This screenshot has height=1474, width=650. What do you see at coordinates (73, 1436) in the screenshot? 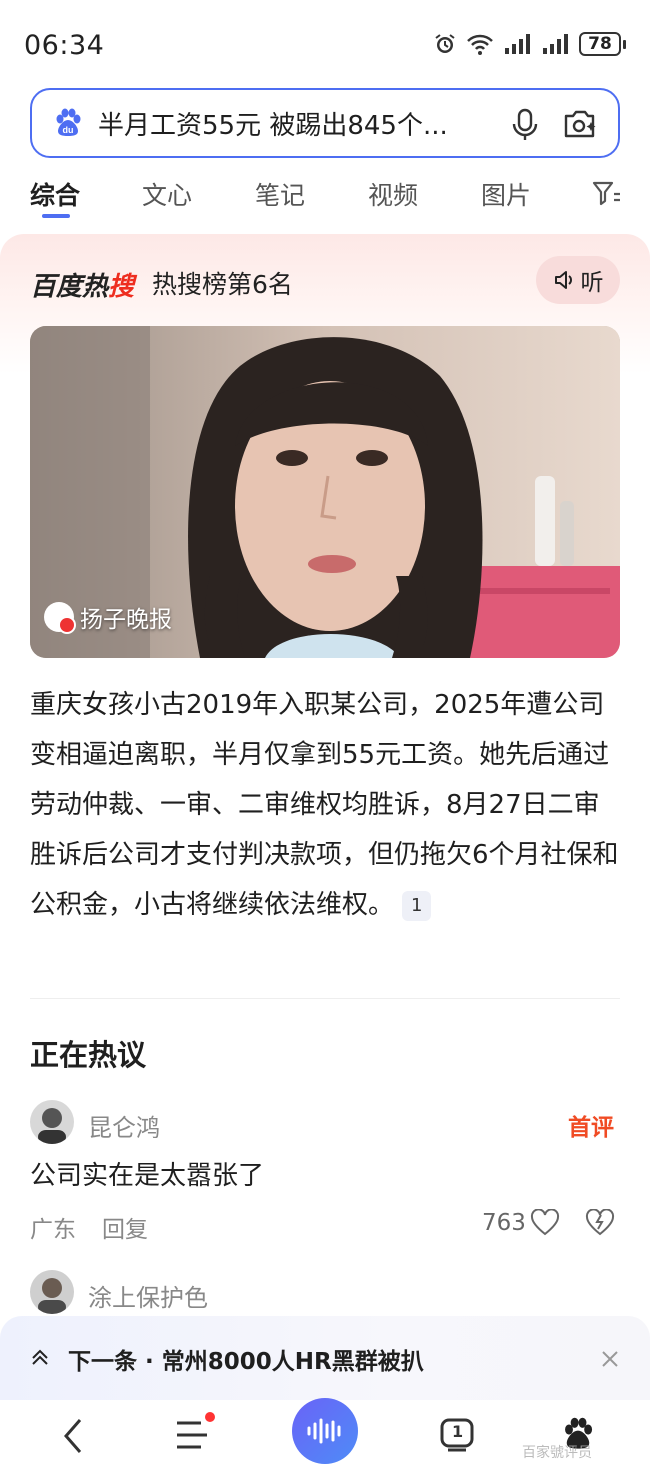
I see `back-icon` at bounding box center [73, 1436].